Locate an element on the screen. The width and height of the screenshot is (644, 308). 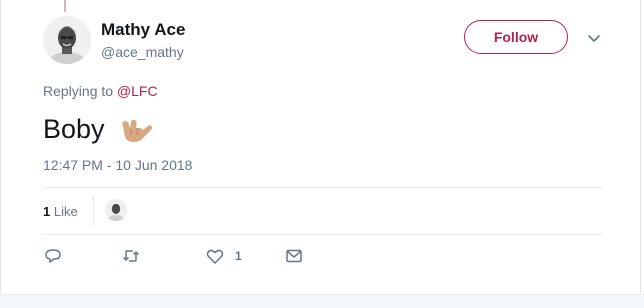
heart-icon is located at coordinates (215, 256).